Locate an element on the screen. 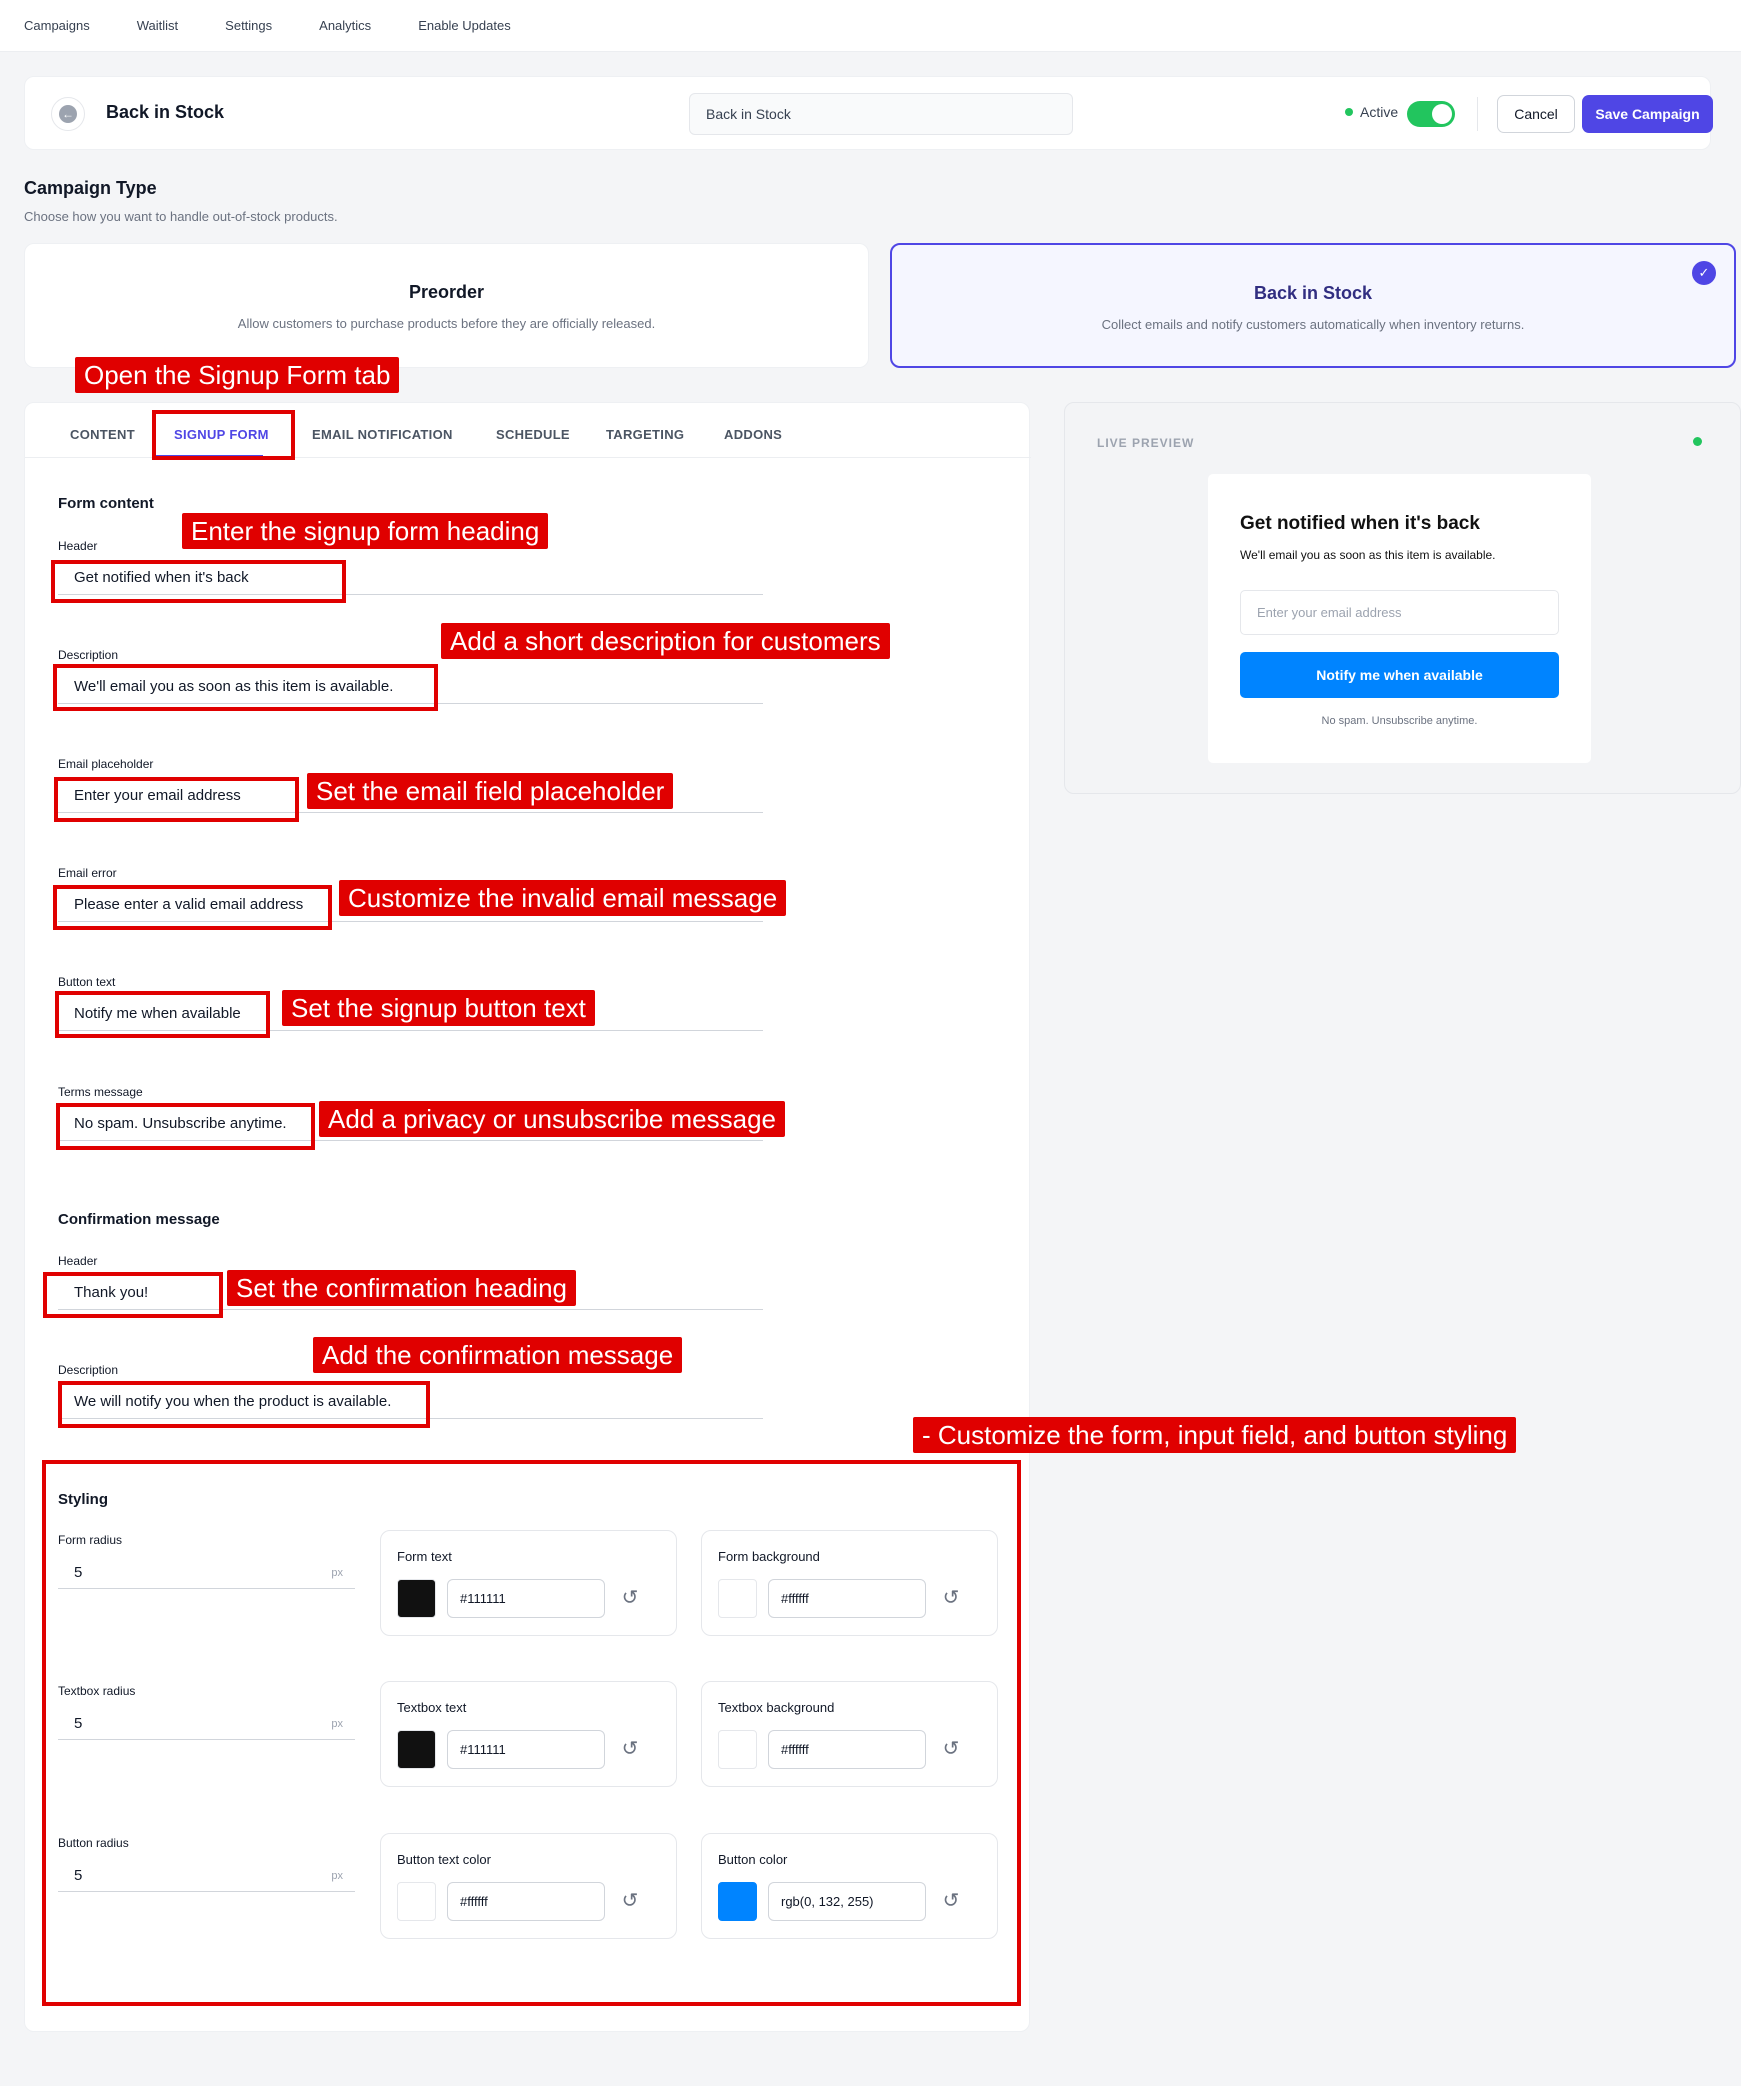  cancel-button: Cancel is located at coordinates (1536, 114).